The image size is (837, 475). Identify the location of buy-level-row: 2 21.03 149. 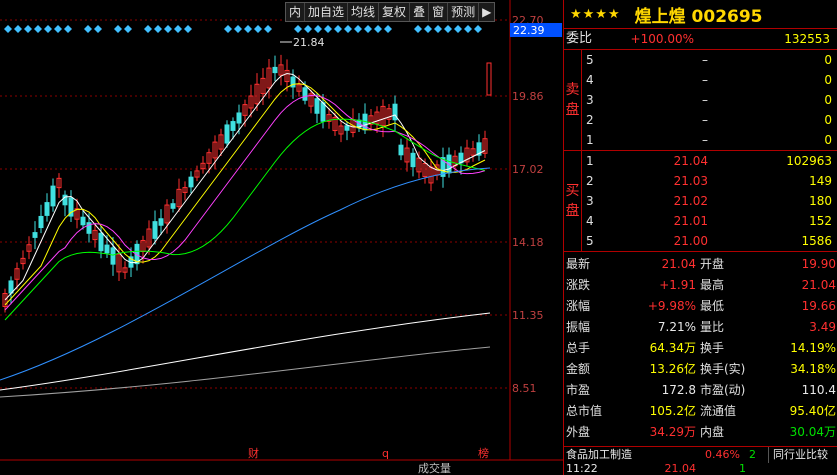
(709, 181).